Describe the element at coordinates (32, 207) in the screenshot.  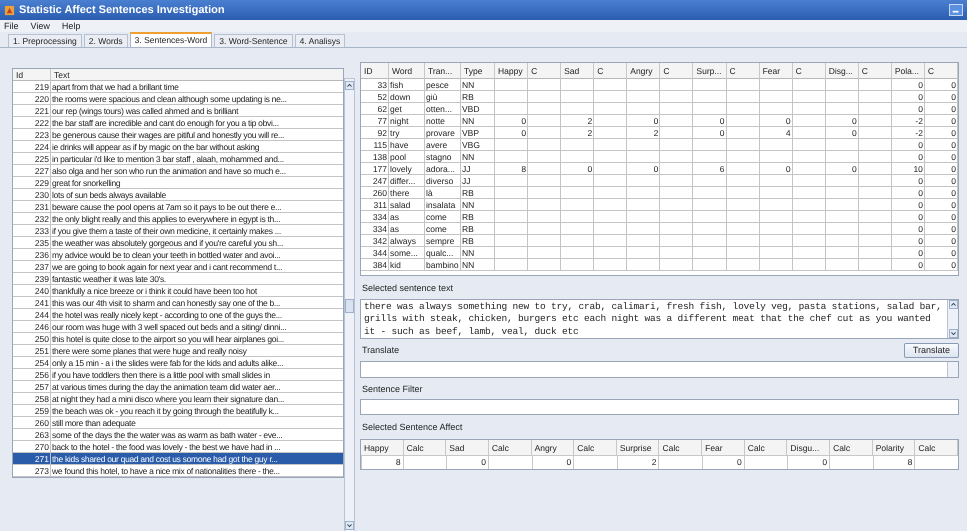
I see `table-cell: 231` at that location.